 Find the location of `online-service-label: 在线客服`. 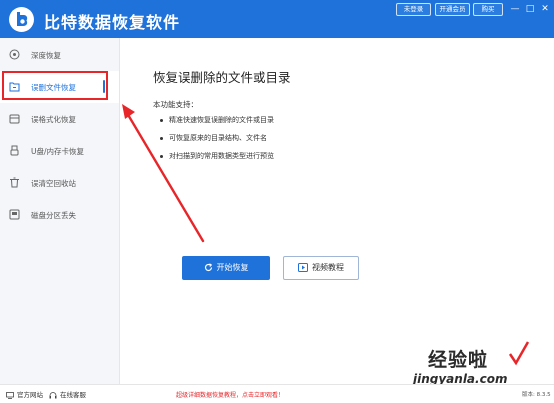

online-service-label: 在线客服 is located at coordinates (73, 395).